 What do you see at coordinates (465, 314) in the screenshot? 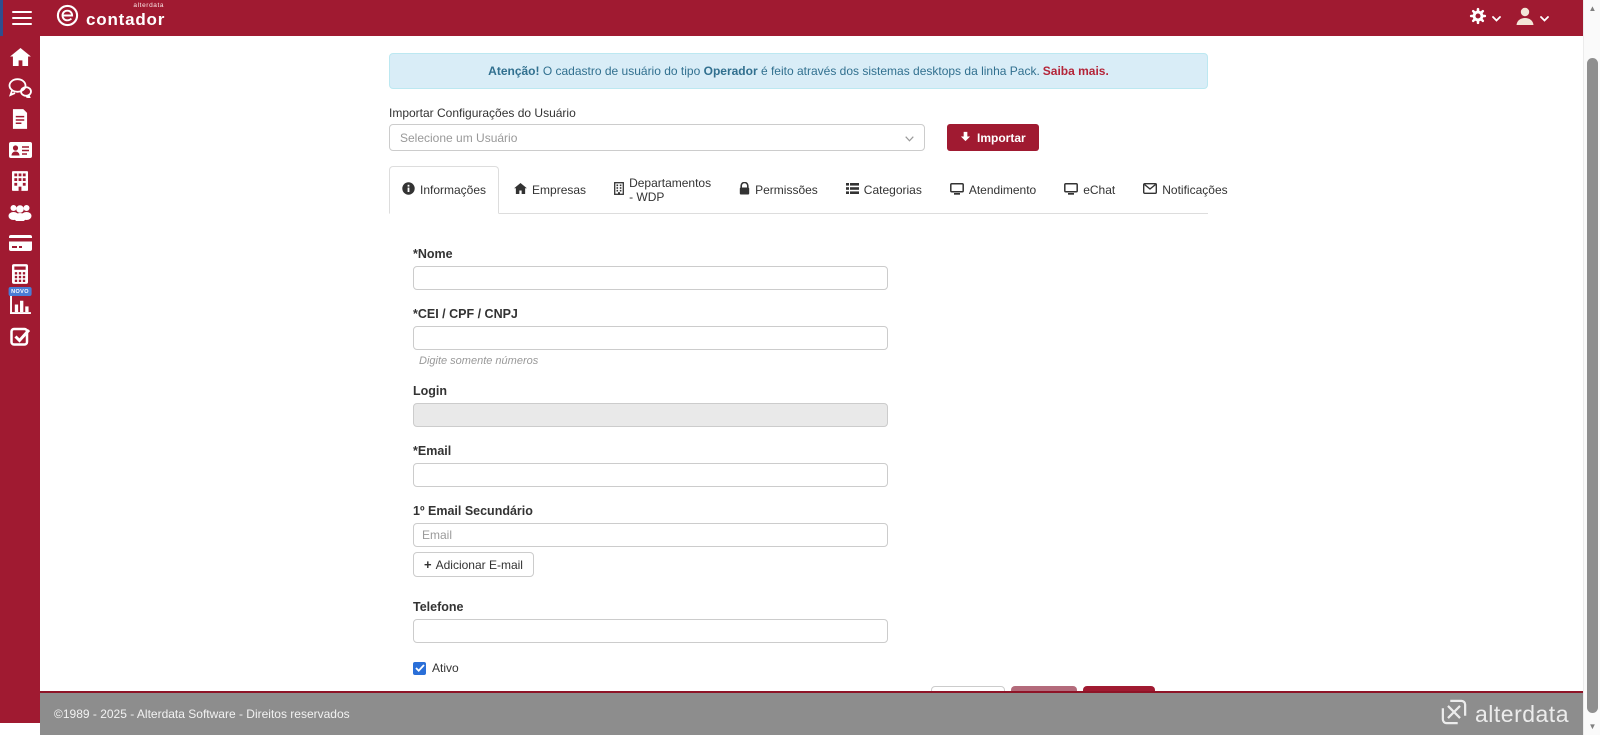
I see `cei-cpf-cnpj-label: *CEI / CPF / CNPJ` at bounding box center [465, 314].